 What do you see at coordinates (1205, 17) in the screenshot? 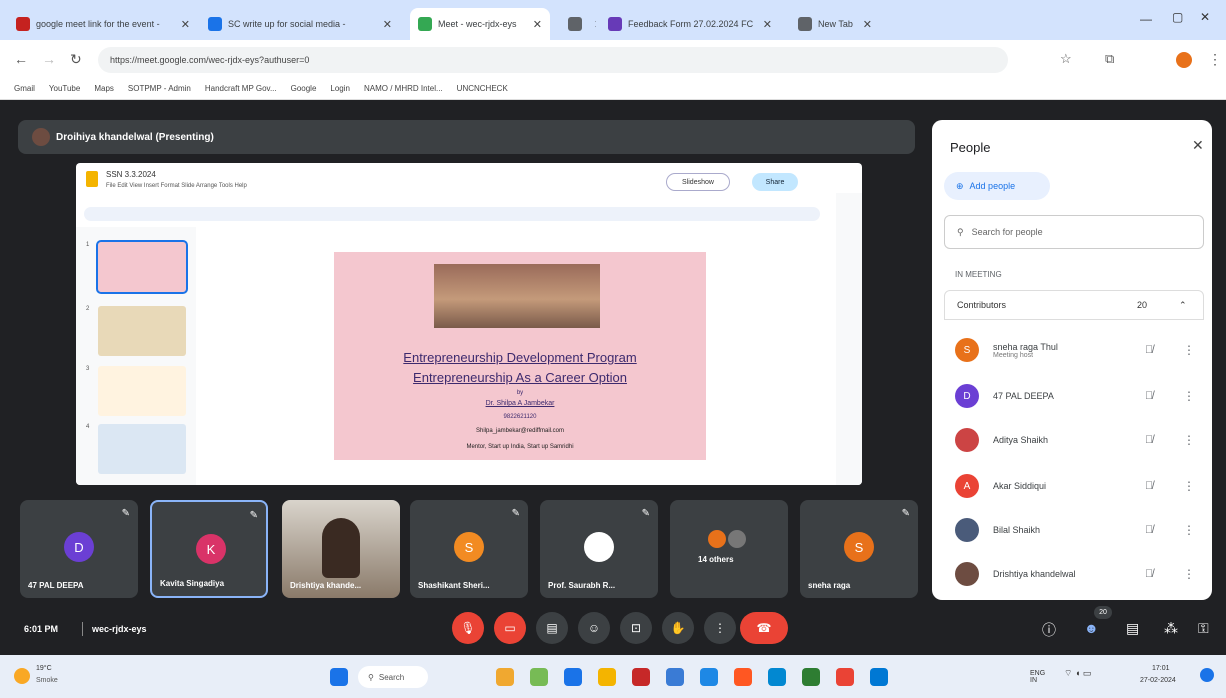
I see `close-window-icon: ✕` at bounding box center [1205, 17].